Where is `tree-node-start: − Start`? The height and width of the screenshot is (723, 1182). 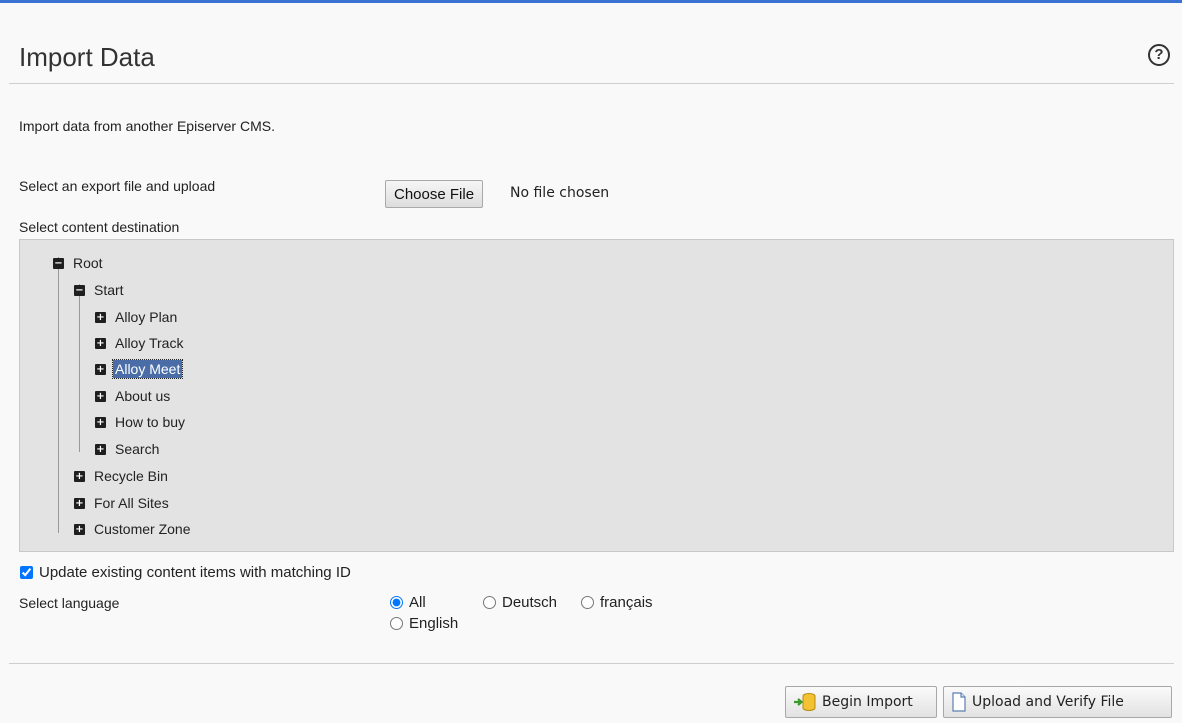
tree-node-start: − Start is located at coordinates (100, 290).